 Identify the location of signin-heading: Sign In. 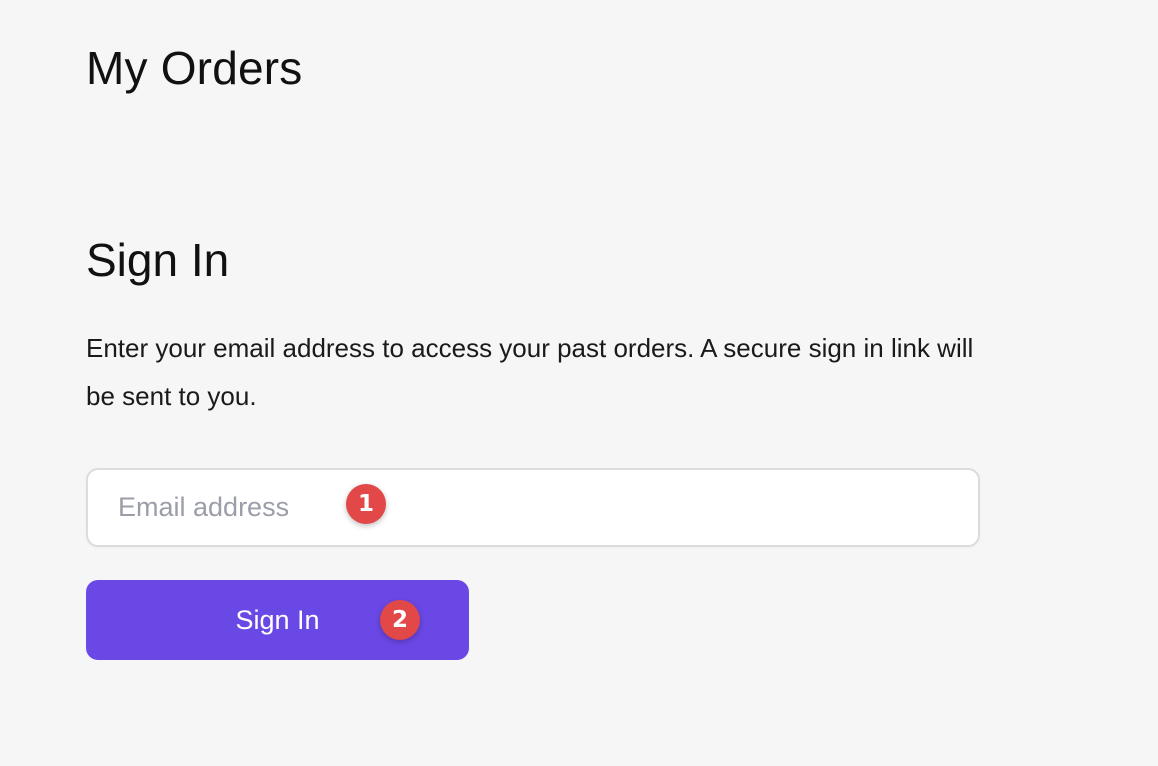
(158, 260).